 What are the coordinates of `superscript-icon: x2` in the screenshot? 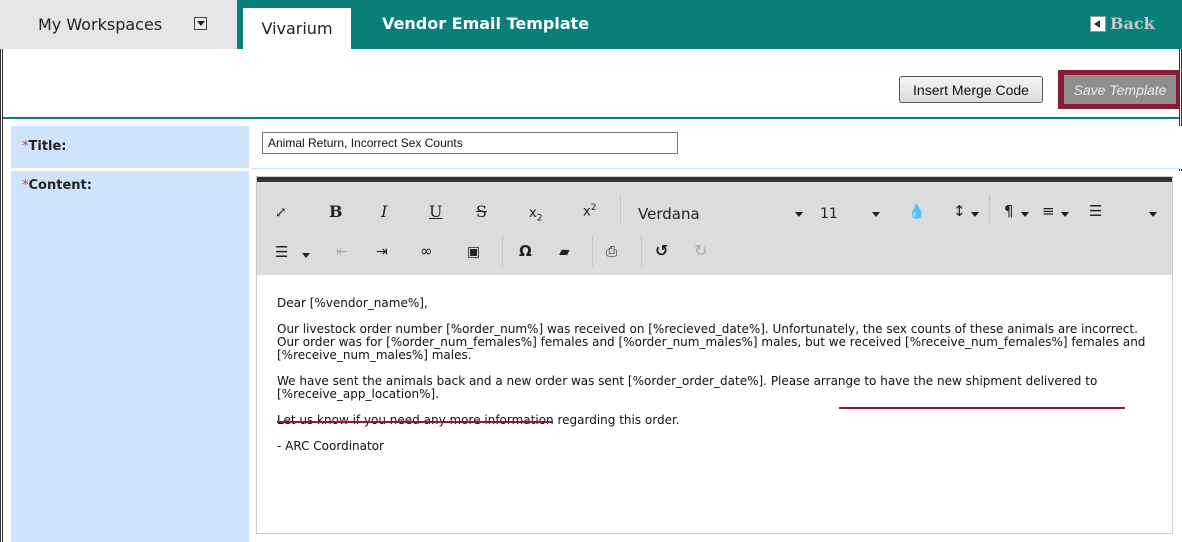 It's located at (589, 211).